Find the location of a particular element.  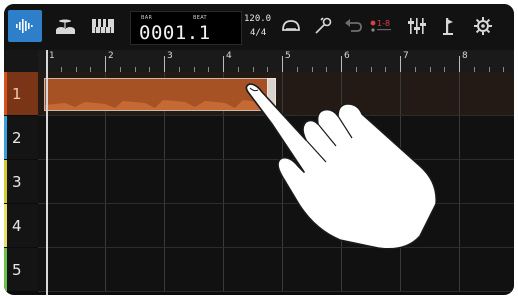

ruler-corner is located at coordinates (21, 61).